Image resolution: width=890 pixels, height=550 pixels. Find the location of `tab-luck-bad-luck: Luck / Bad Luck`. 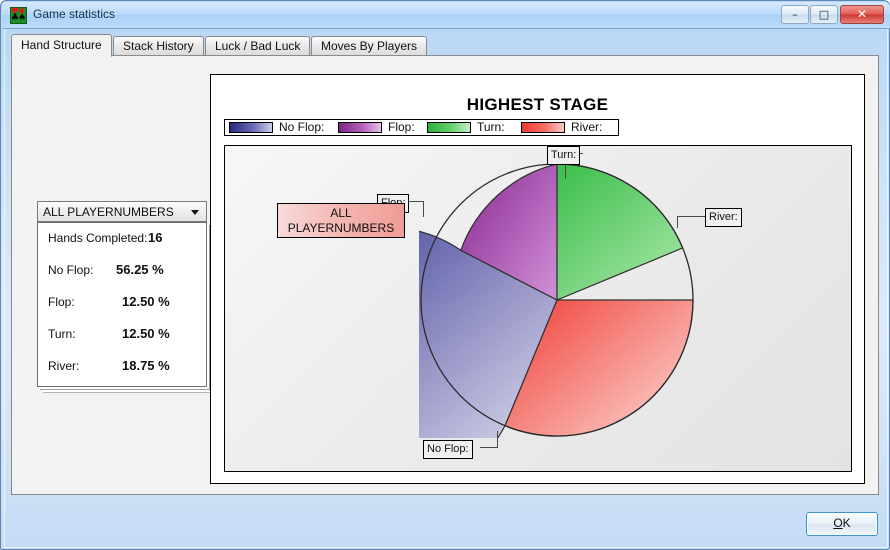

tab-luck-bad-luck: Luck / Bad Luck is located at coordinates (258, 46).